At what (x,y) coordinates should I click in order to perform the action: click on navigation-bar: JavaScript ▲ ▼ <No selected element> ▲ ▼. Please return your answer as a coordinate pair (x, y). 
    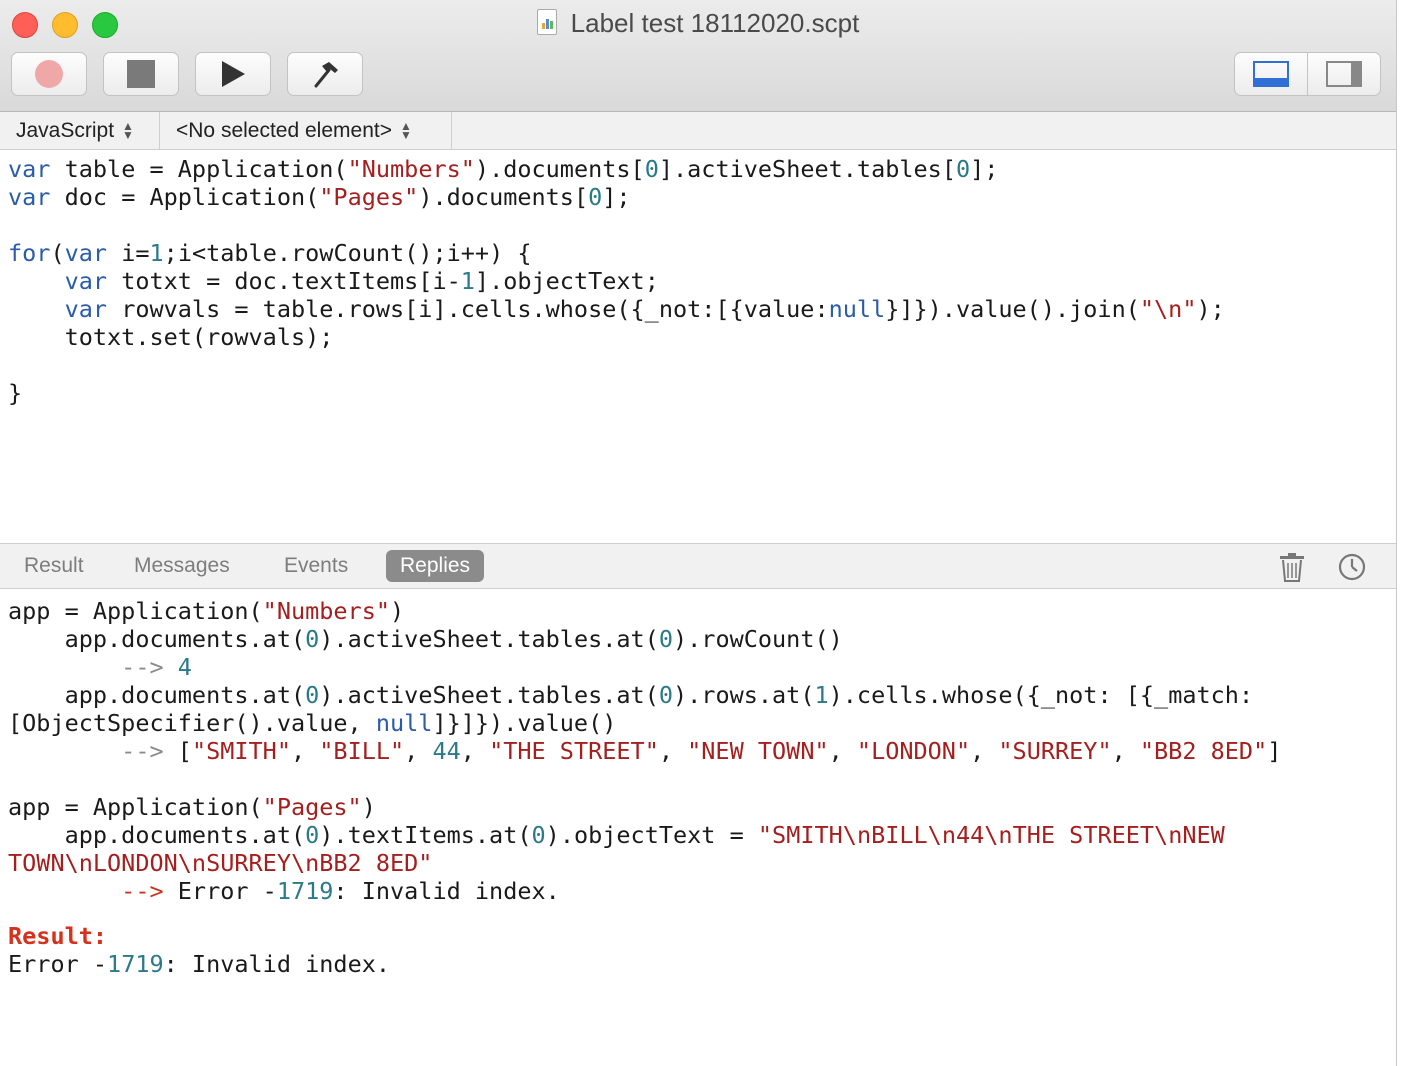
    Looking at the image, I should click on (698, 131).